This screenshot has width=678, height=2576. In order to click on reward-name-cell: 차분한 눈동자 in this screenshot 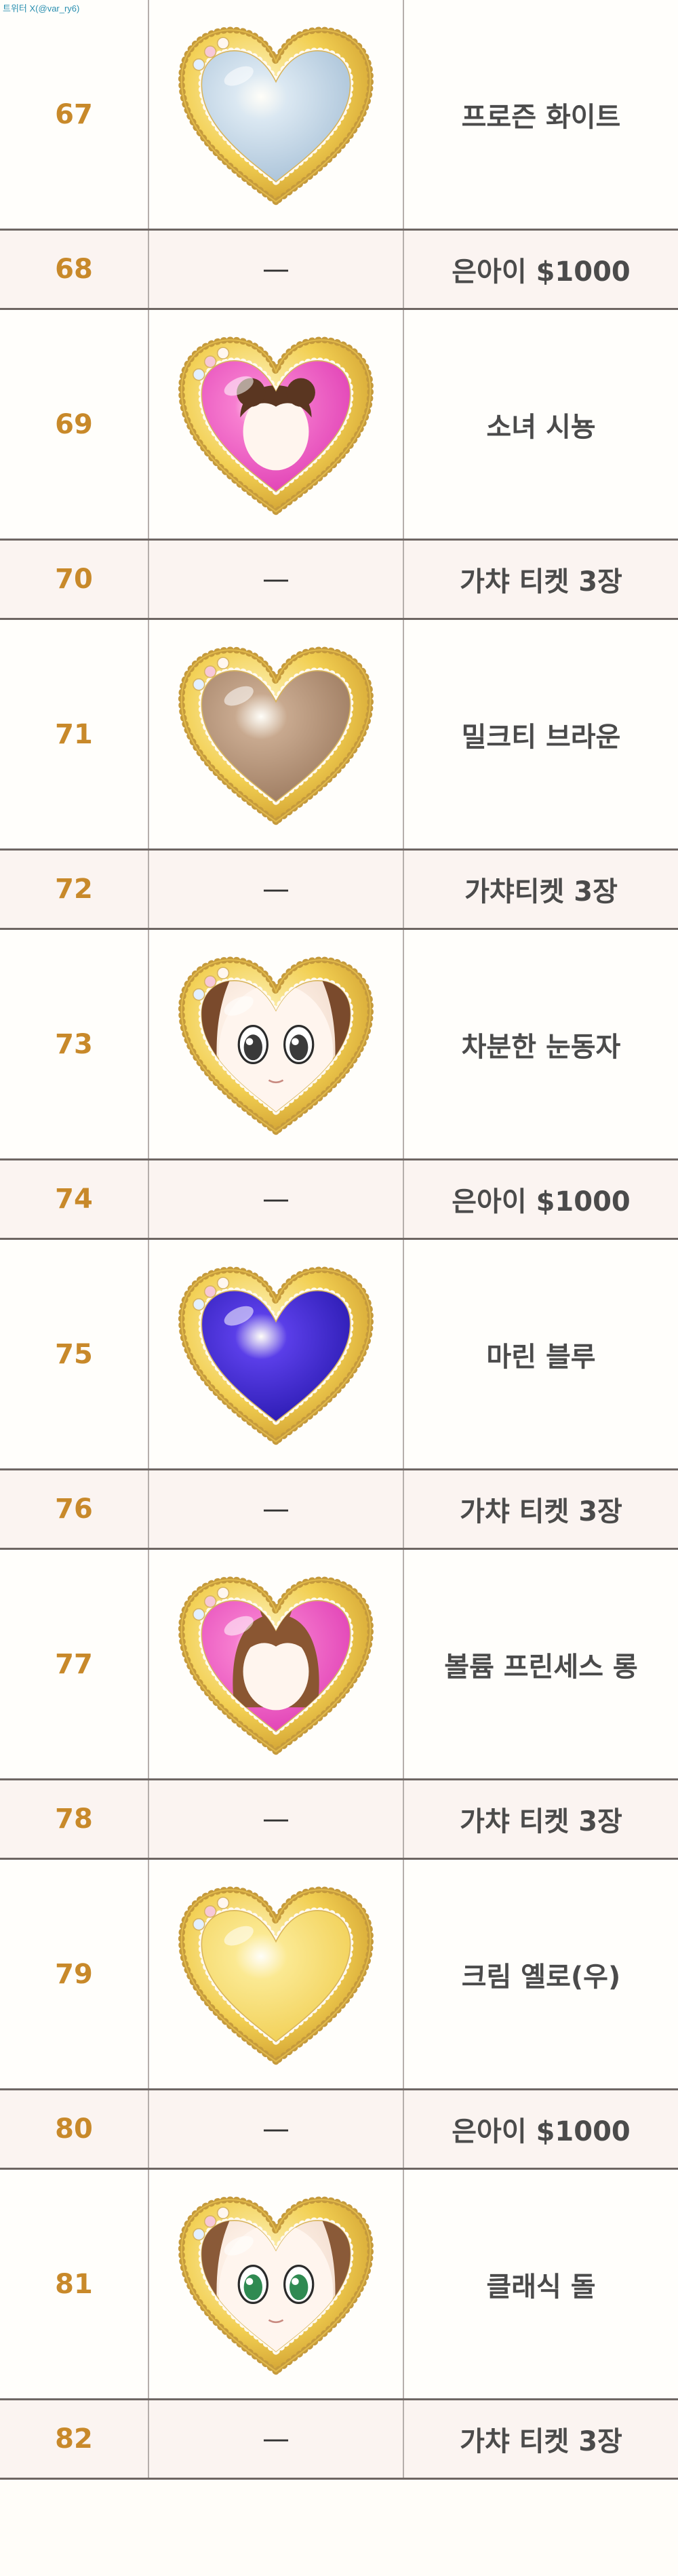, I will do `click(541, 1047)`.